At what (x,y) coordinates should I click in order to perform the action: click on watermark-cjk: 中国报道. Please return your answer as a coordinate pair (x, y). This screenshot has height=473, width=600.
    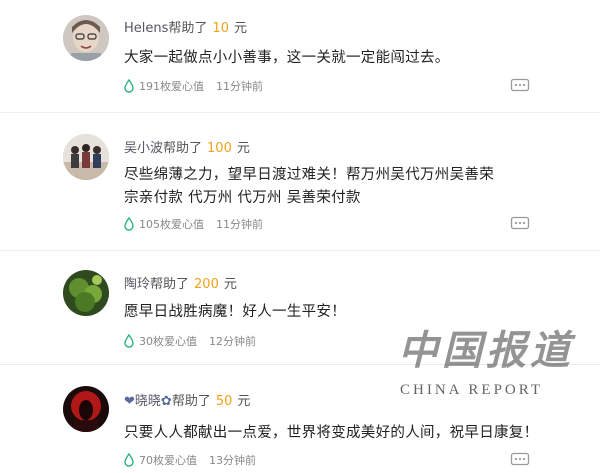
    Looking at the image, I should click on (486, 350).